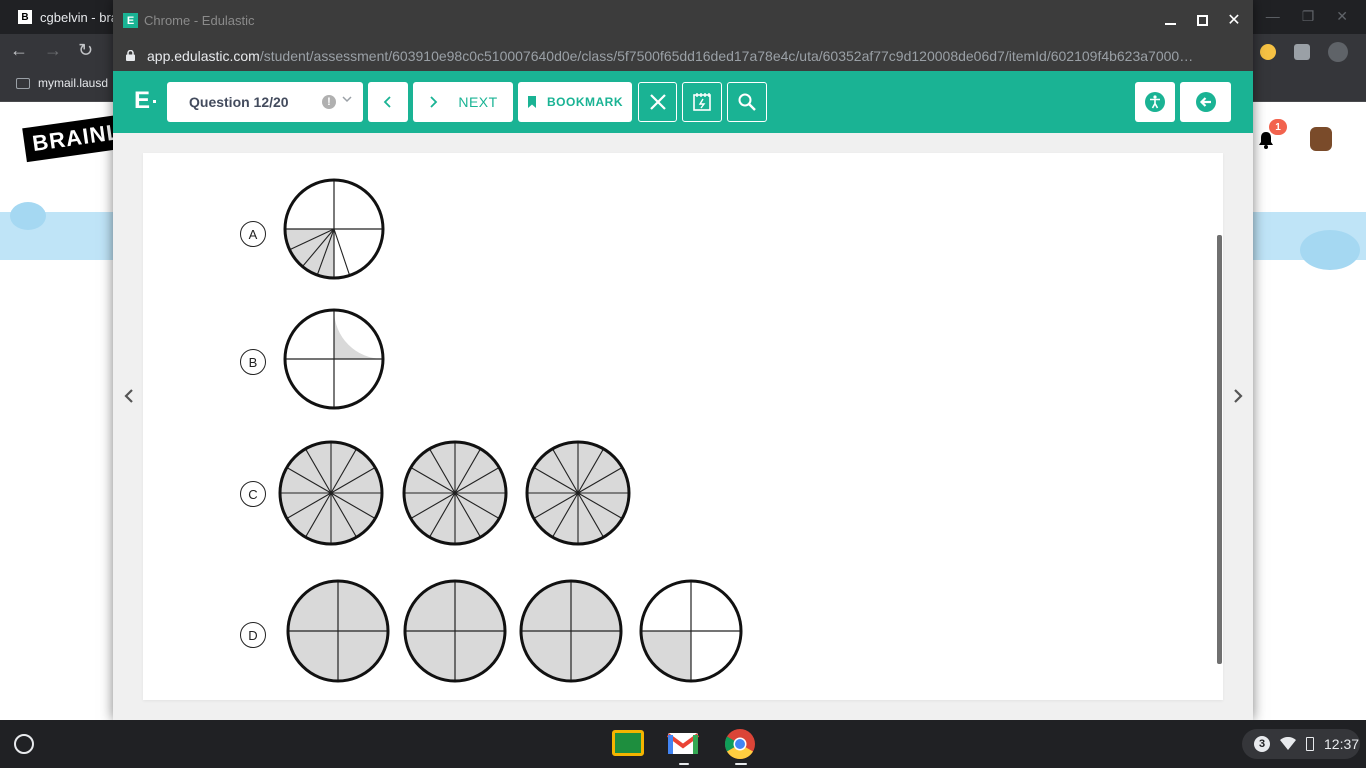 Image resolution: width=1366 pixels, height=768 pixels. I want to click on maximize-icon, so click(1202, 20).